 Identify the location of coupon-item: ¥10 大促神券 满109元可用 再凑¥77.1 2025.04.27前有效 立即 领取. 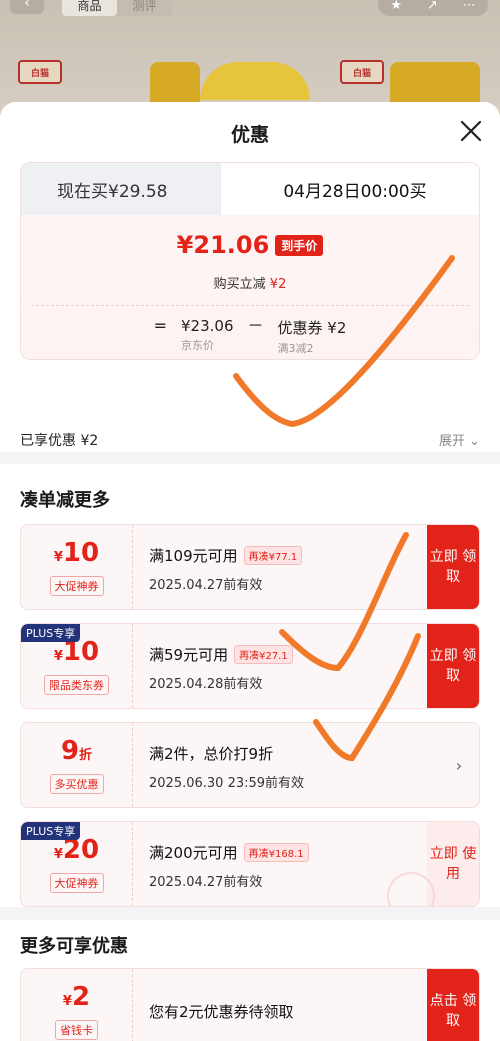
(250, 567).